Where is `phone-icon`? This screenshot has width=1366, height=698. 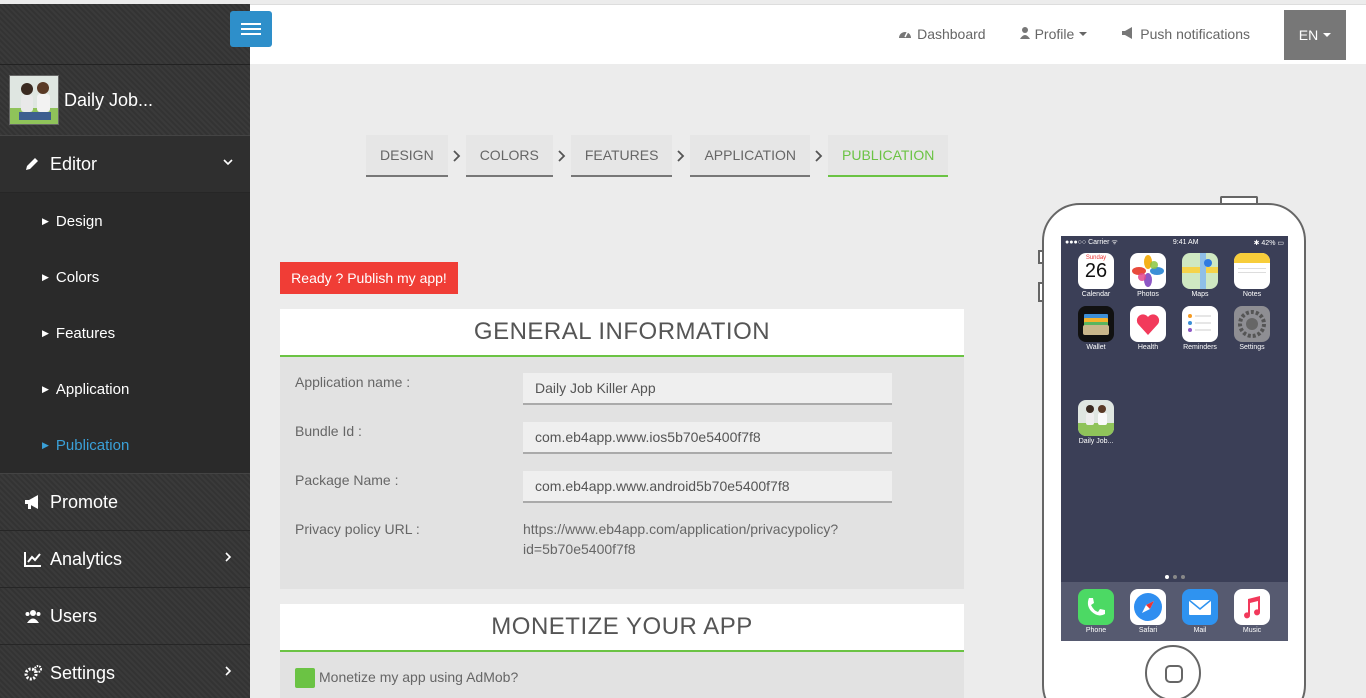
phone-icon is located at coordinates (1096, 607).